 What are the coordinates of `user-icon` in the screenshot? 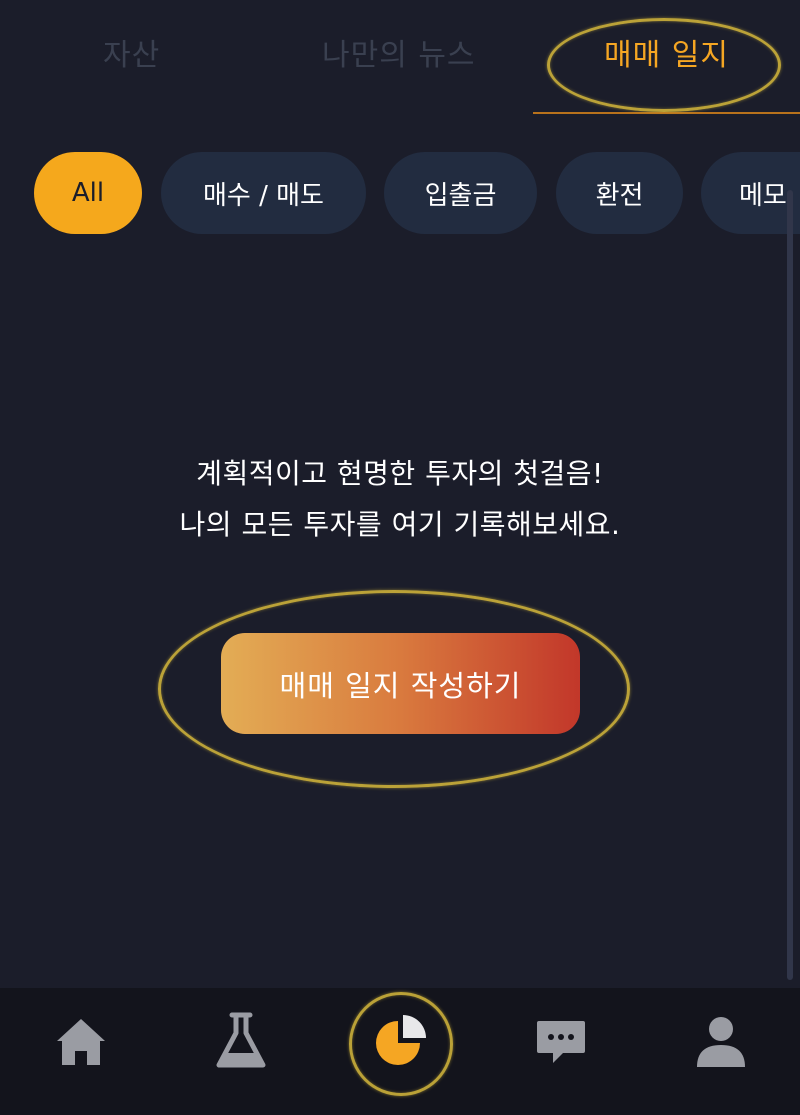 It's located at (721, 1042).